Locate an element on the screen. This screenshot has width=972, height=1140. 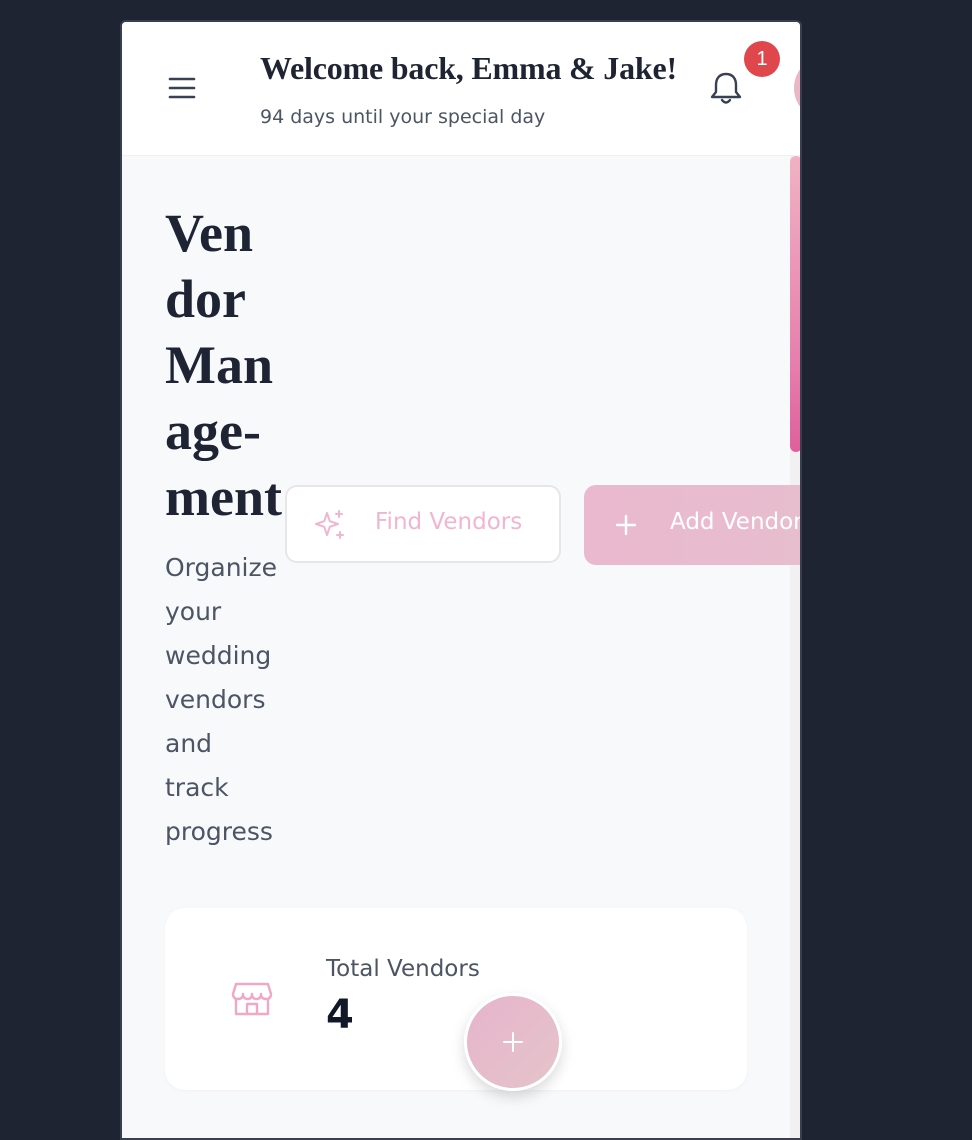
page-subtitle-line: your is located at coordinates (193, 611).